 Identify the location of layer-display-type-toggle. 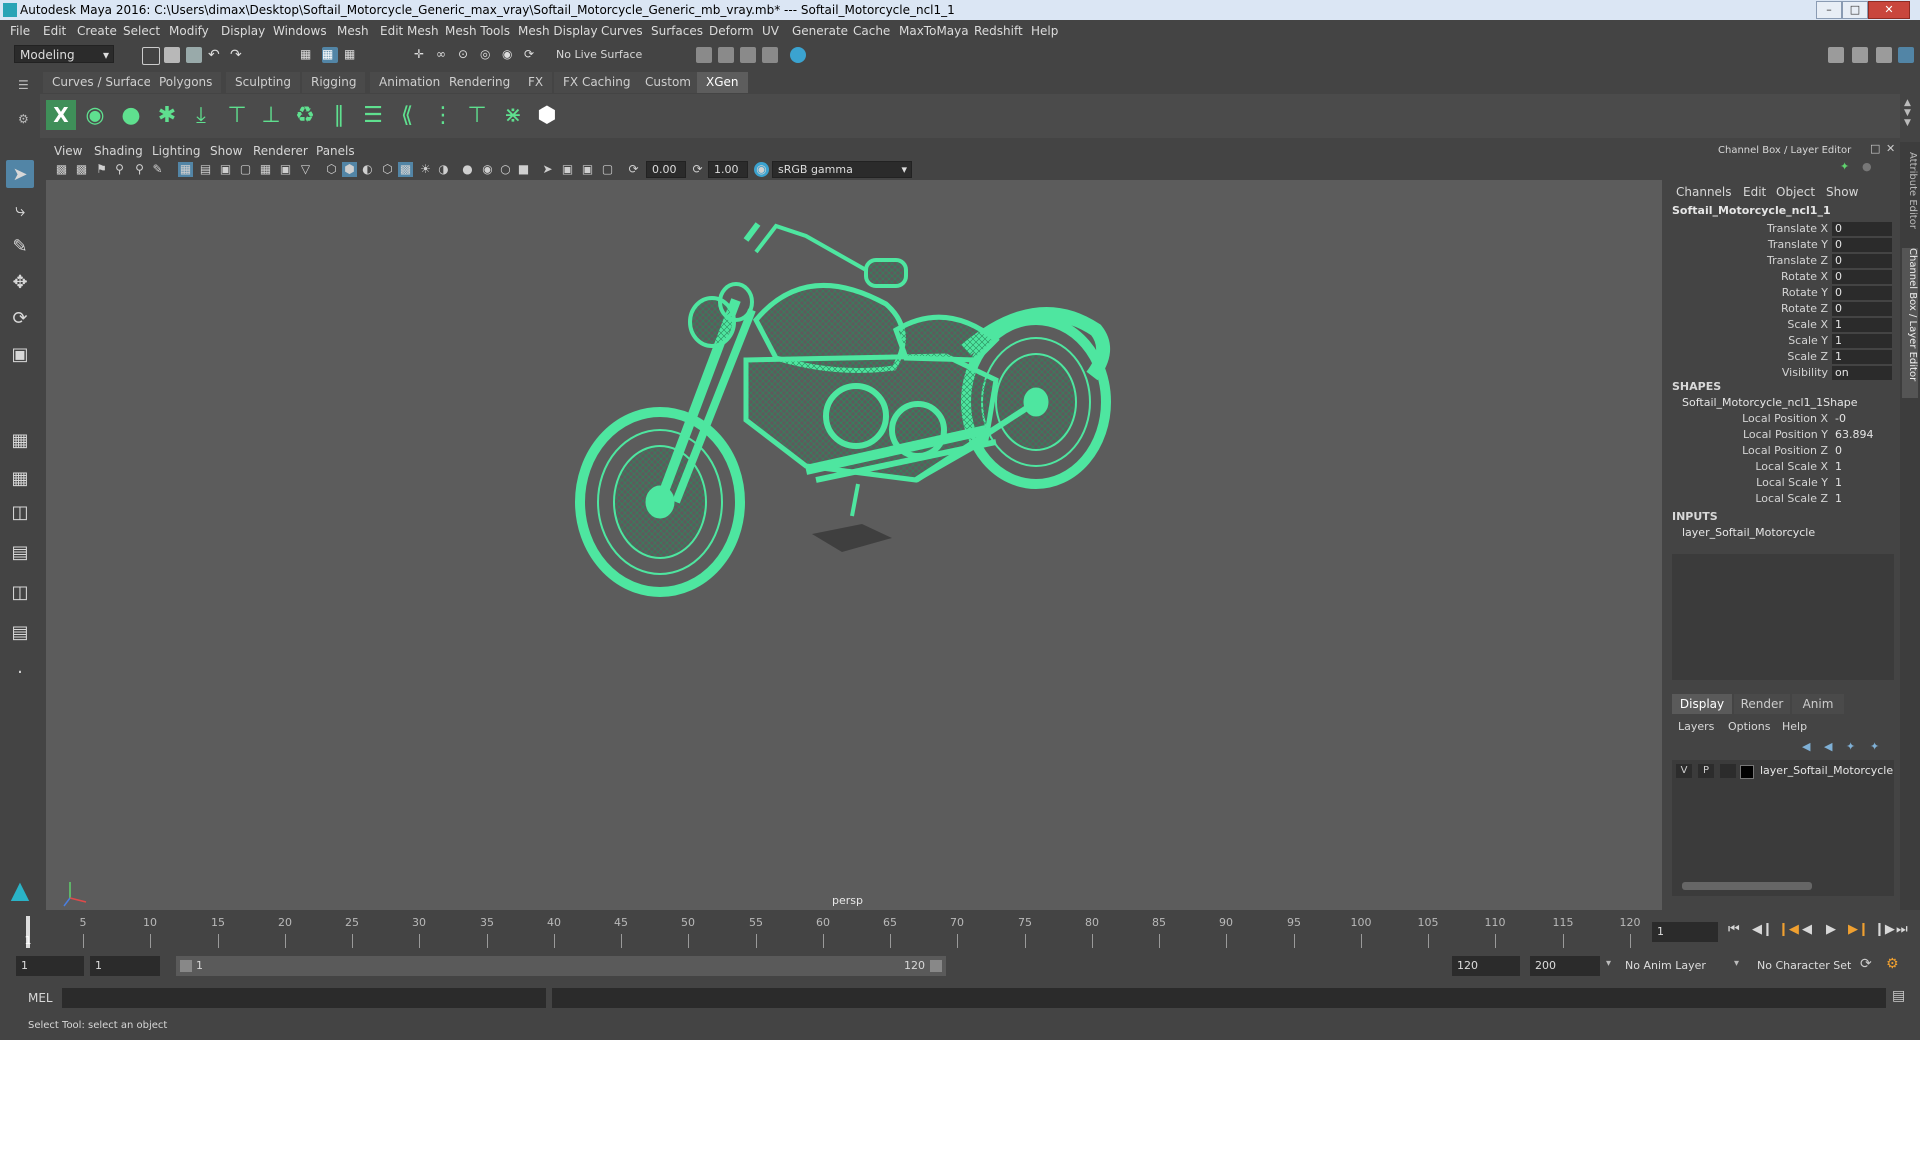
(1728, 771).